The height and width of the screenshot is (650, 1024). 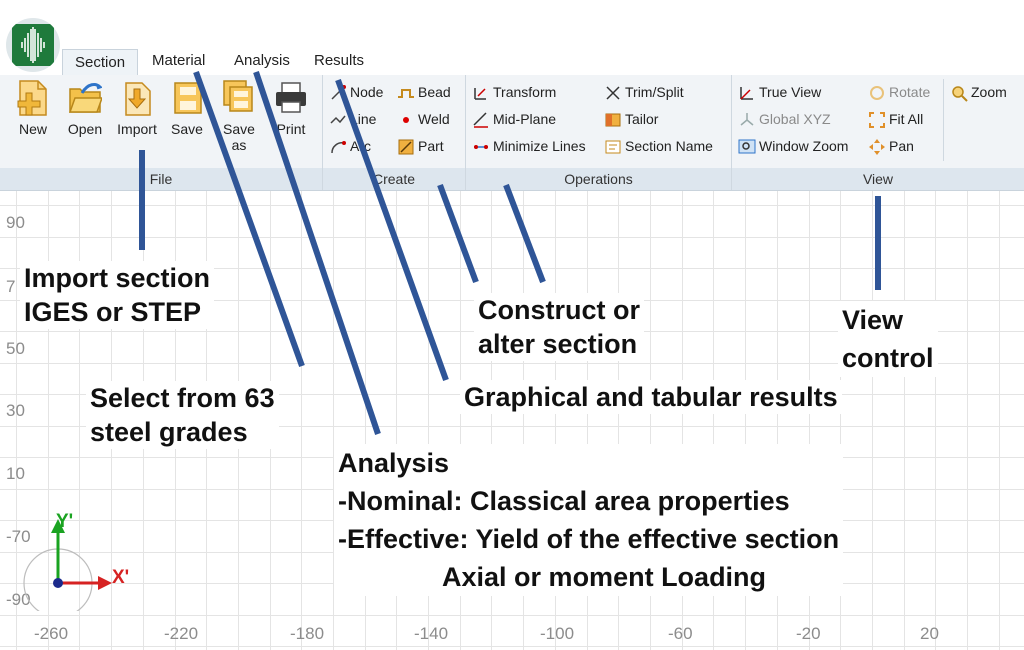 I want to click on true-view-icon, so click(x=746, y=94).